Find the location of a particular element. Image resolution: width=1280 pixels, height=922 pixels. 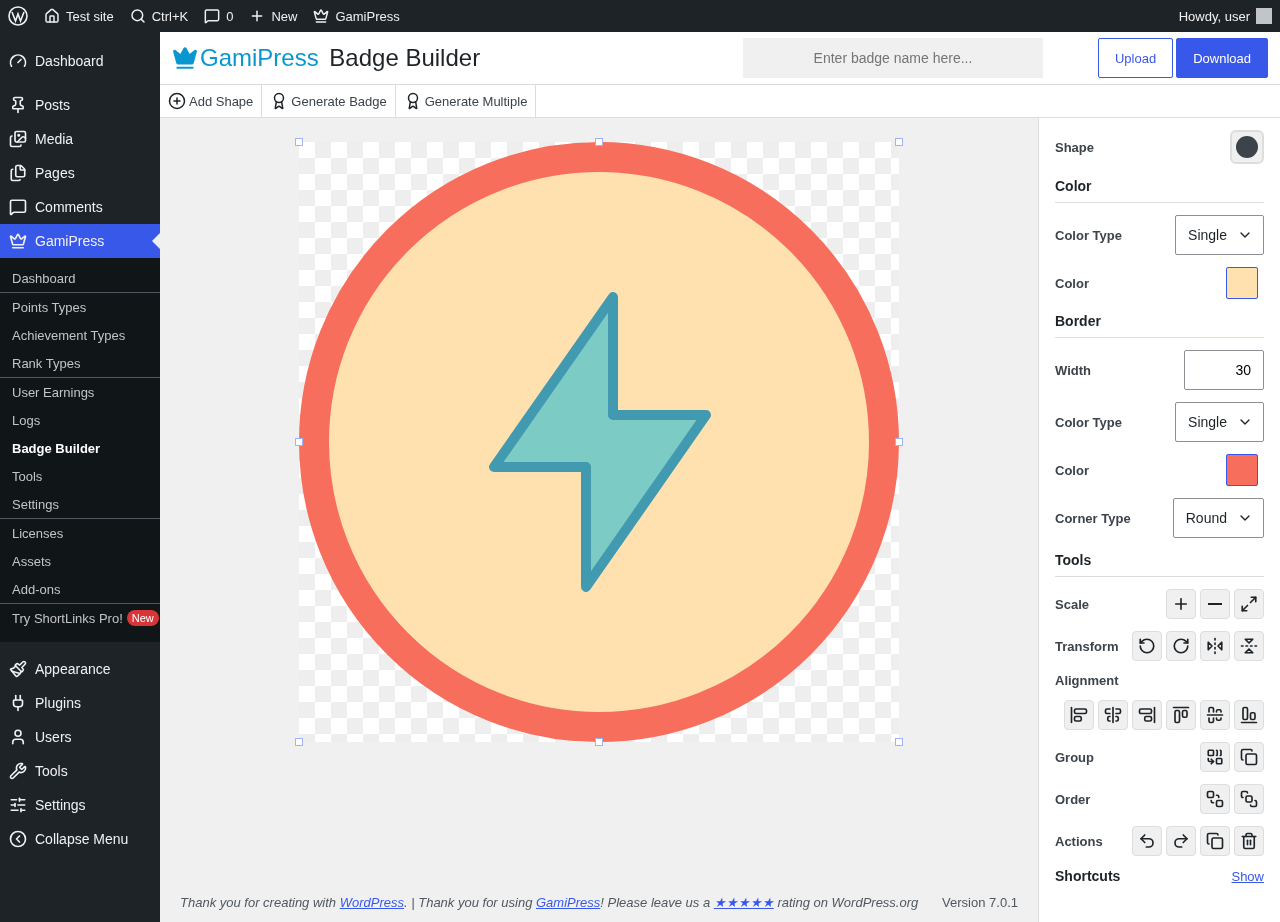

section-heading: Color is located at coordinates (1159, 190).